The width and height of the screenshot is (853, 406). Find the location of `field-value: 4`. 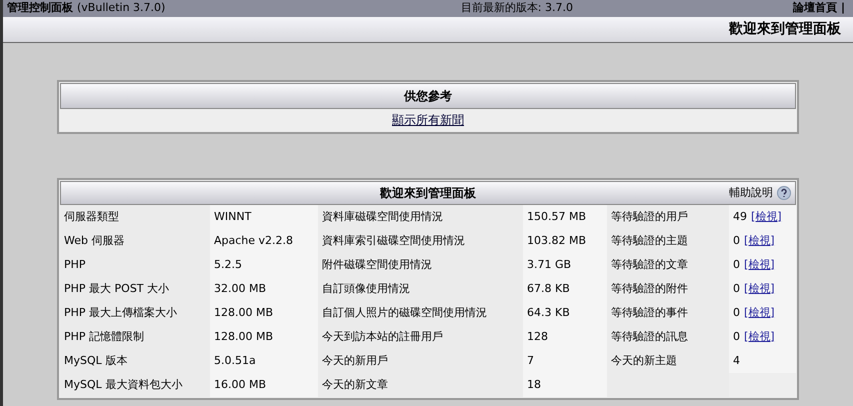

field-value: 4 is located at coordinates (736, 360).